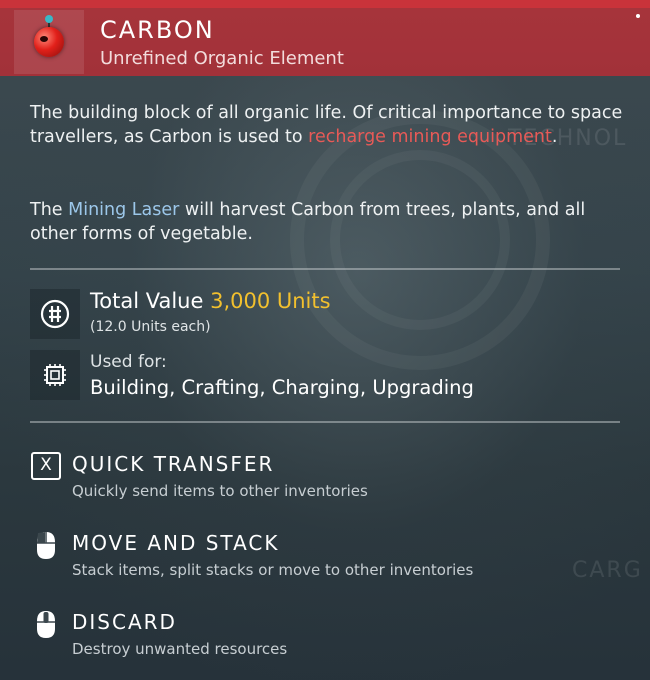 Image resolution: width=650 pixels, height=680 pixels. What do you see at coordinates (638, 16) in the screenshot?
I see `menu-dot-icon` at bounding box center [638, 16].